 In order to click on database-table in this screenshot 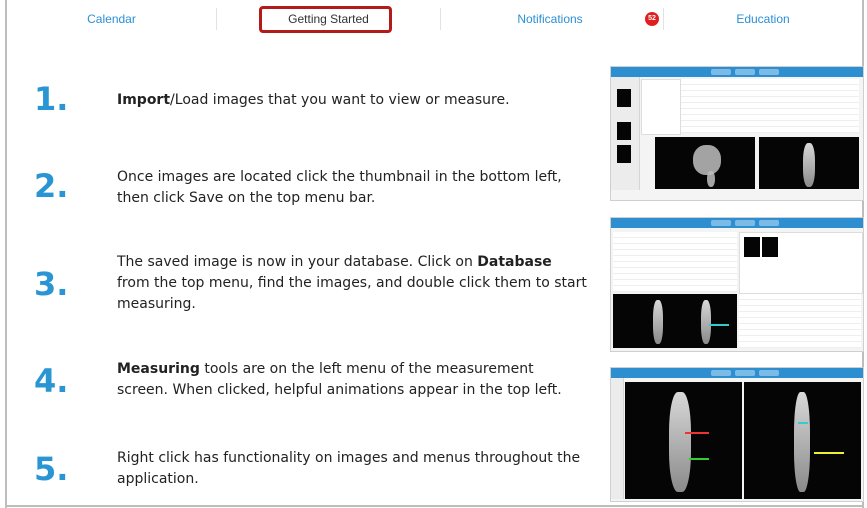, I will do `click(675, 262)`.